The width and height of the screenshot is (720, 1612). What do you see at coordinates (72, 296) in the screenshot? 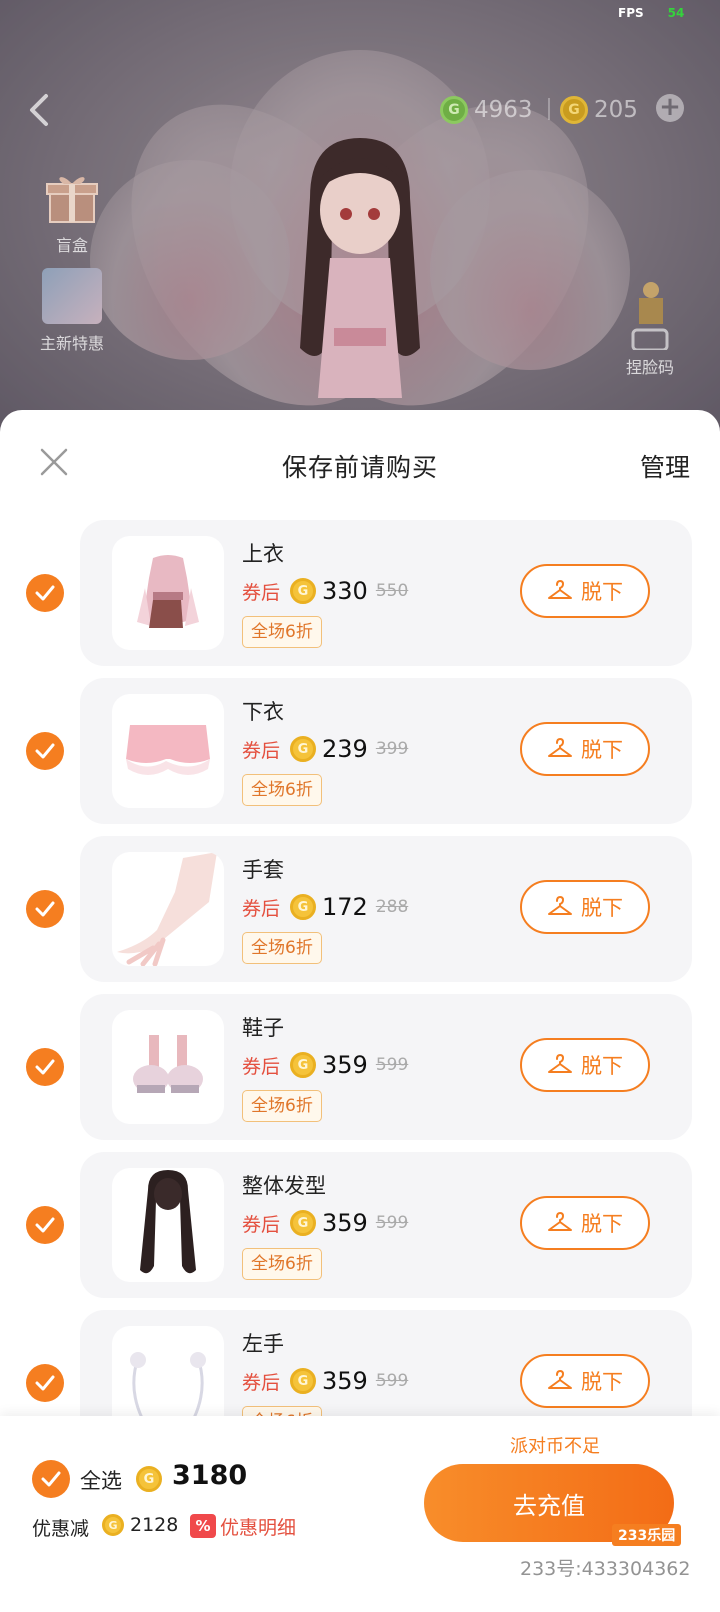
I see `new-item-thumbnail-icon` at bounding box center [72, 296].